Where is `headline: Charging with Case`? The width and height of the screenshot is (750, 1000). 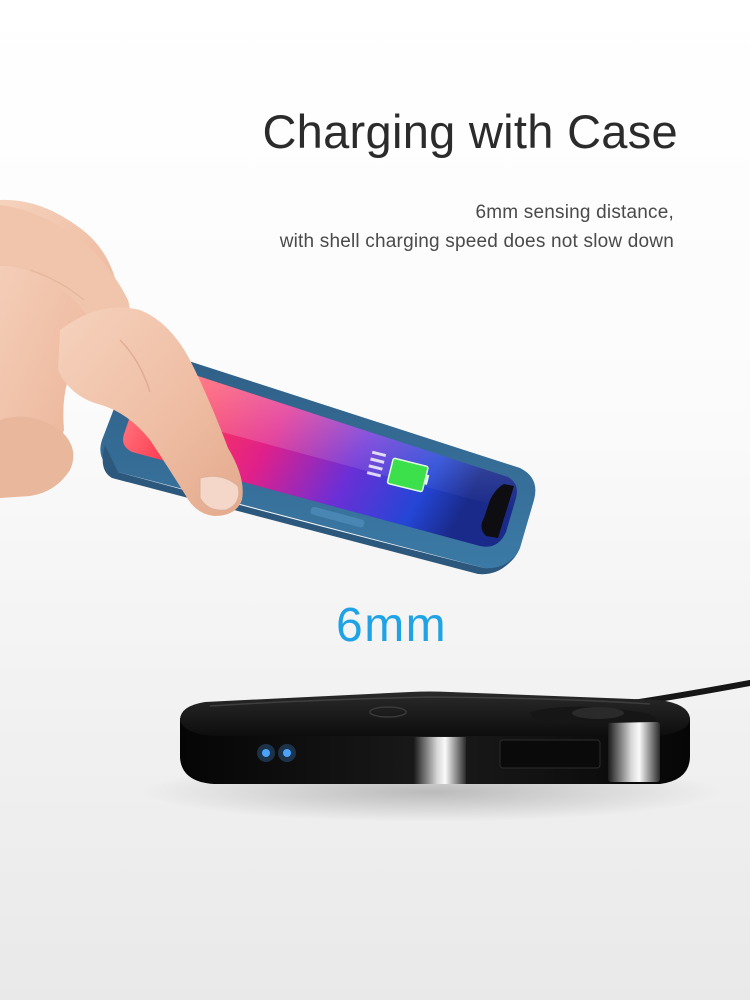
headline: Charging with Case is located at coordinates (470, 131).